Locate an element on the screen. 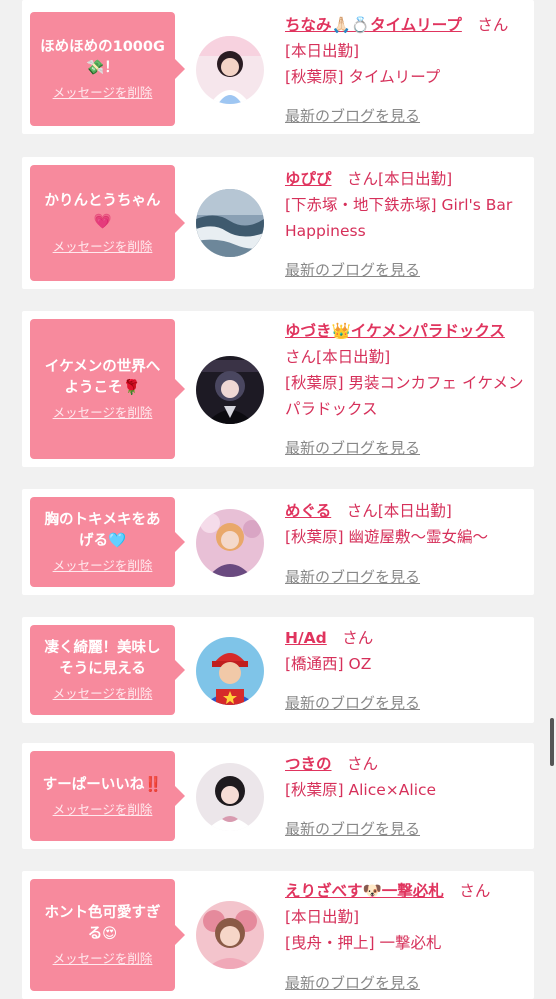 This screenshot has height=999, width=556. sender-info: H/Ad さん [橋通西] OZ is located at coordinates (405, 651).